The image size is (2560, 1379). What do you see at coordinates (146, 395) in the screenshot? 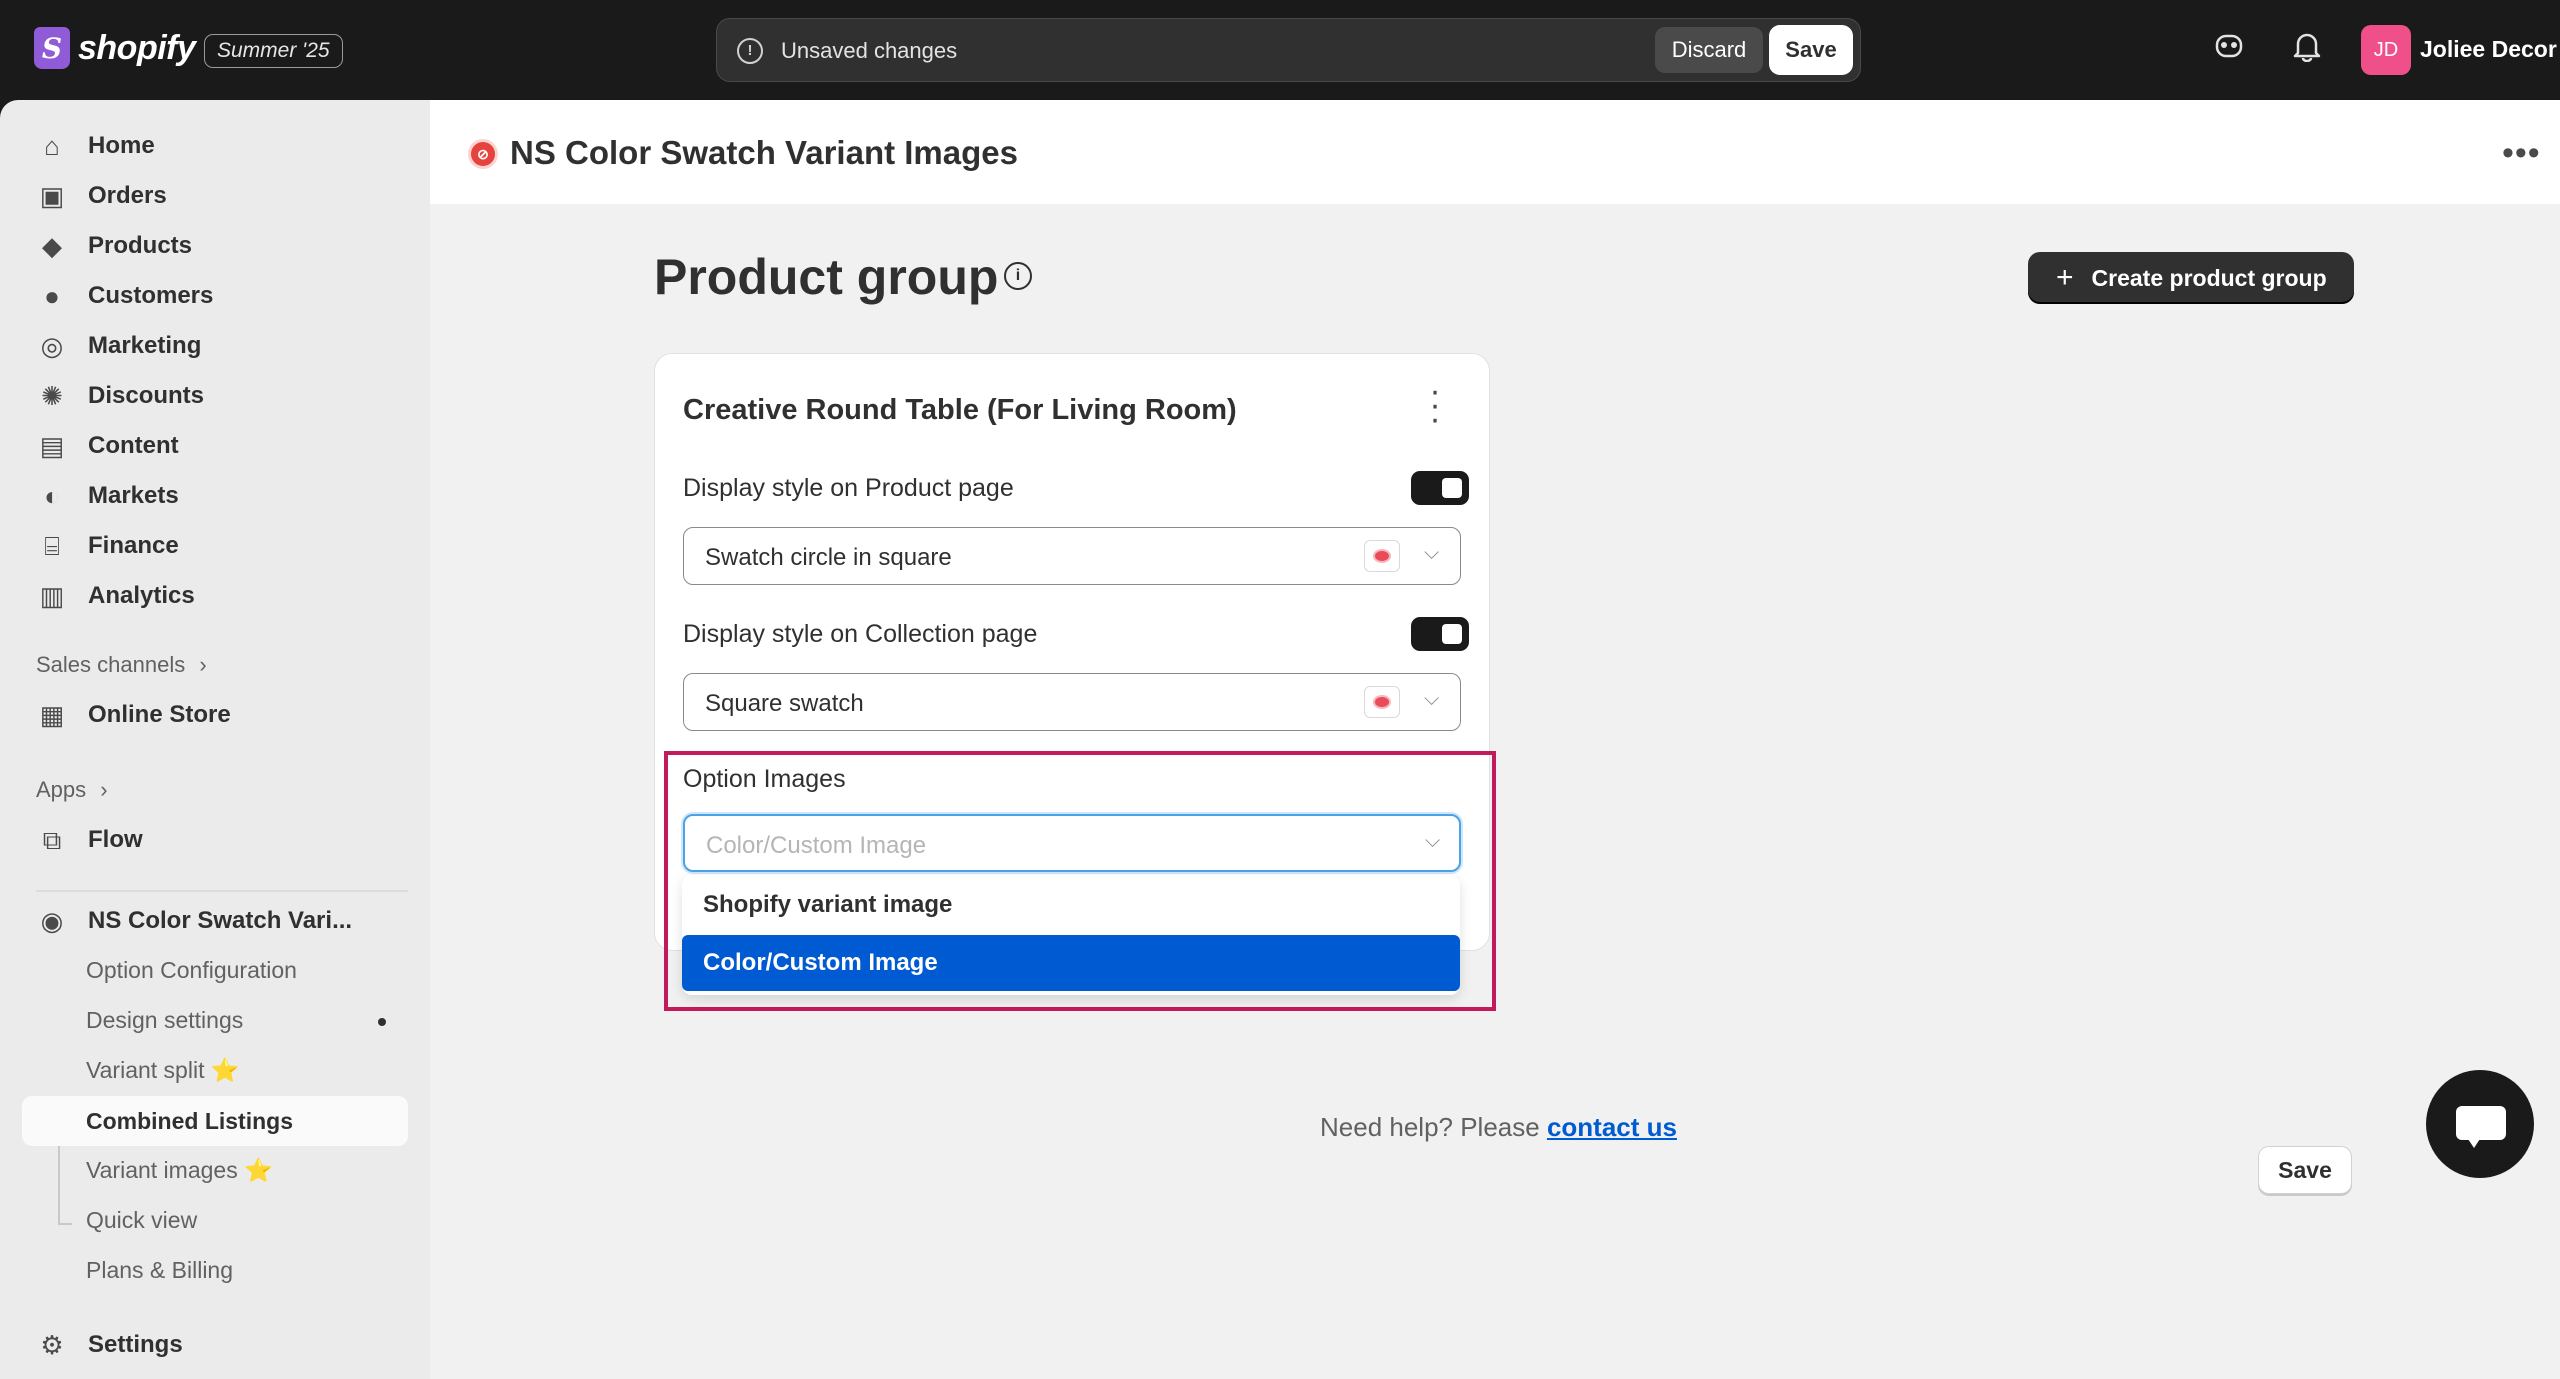
I see `sidebar-item-label: Discounts` at bounding box center [146, 395].